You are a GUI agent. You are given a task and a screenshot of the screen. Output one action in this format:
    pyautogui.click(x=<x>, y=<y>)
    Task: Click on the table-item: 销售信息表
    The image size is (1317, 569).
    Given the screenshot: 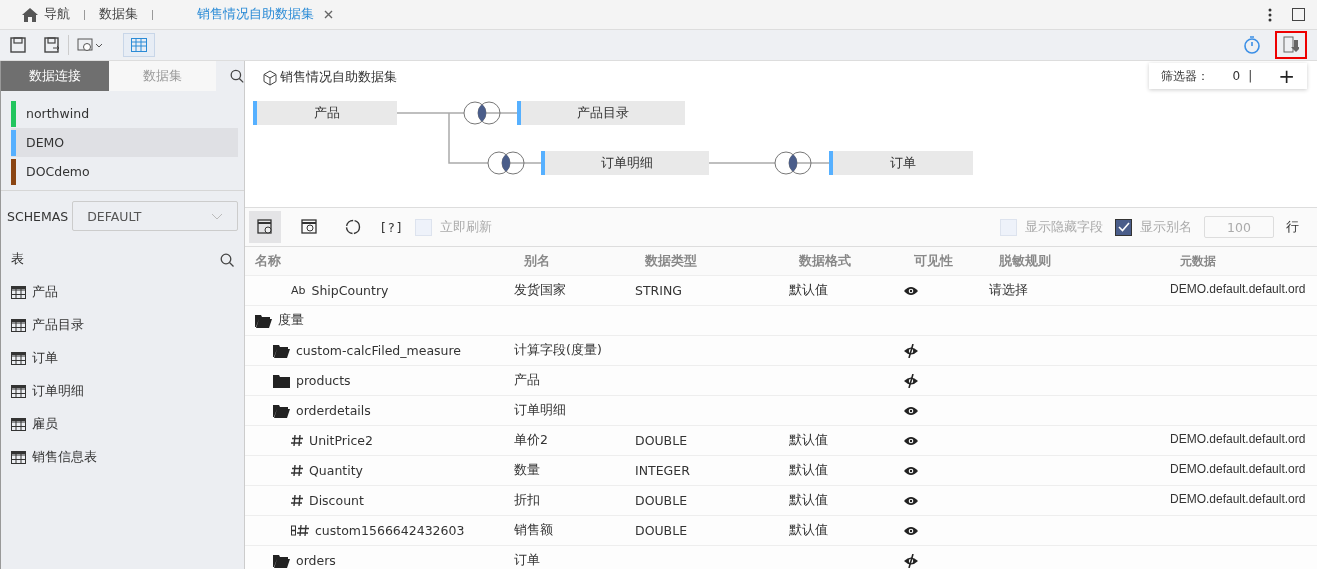 What is the action you would take?
    pyautogui.click(x=122, y=457)
    